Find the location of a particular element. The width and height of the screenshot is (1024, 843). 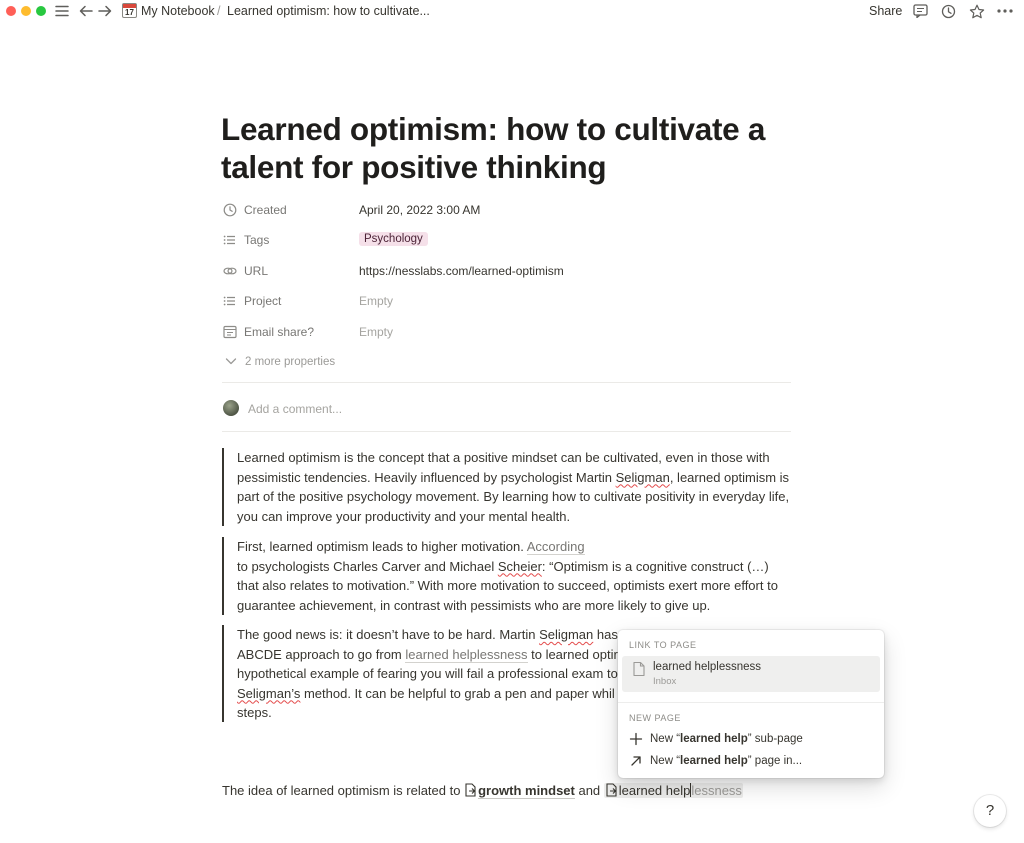

property-name: Created is located at coordinates (265, 210).